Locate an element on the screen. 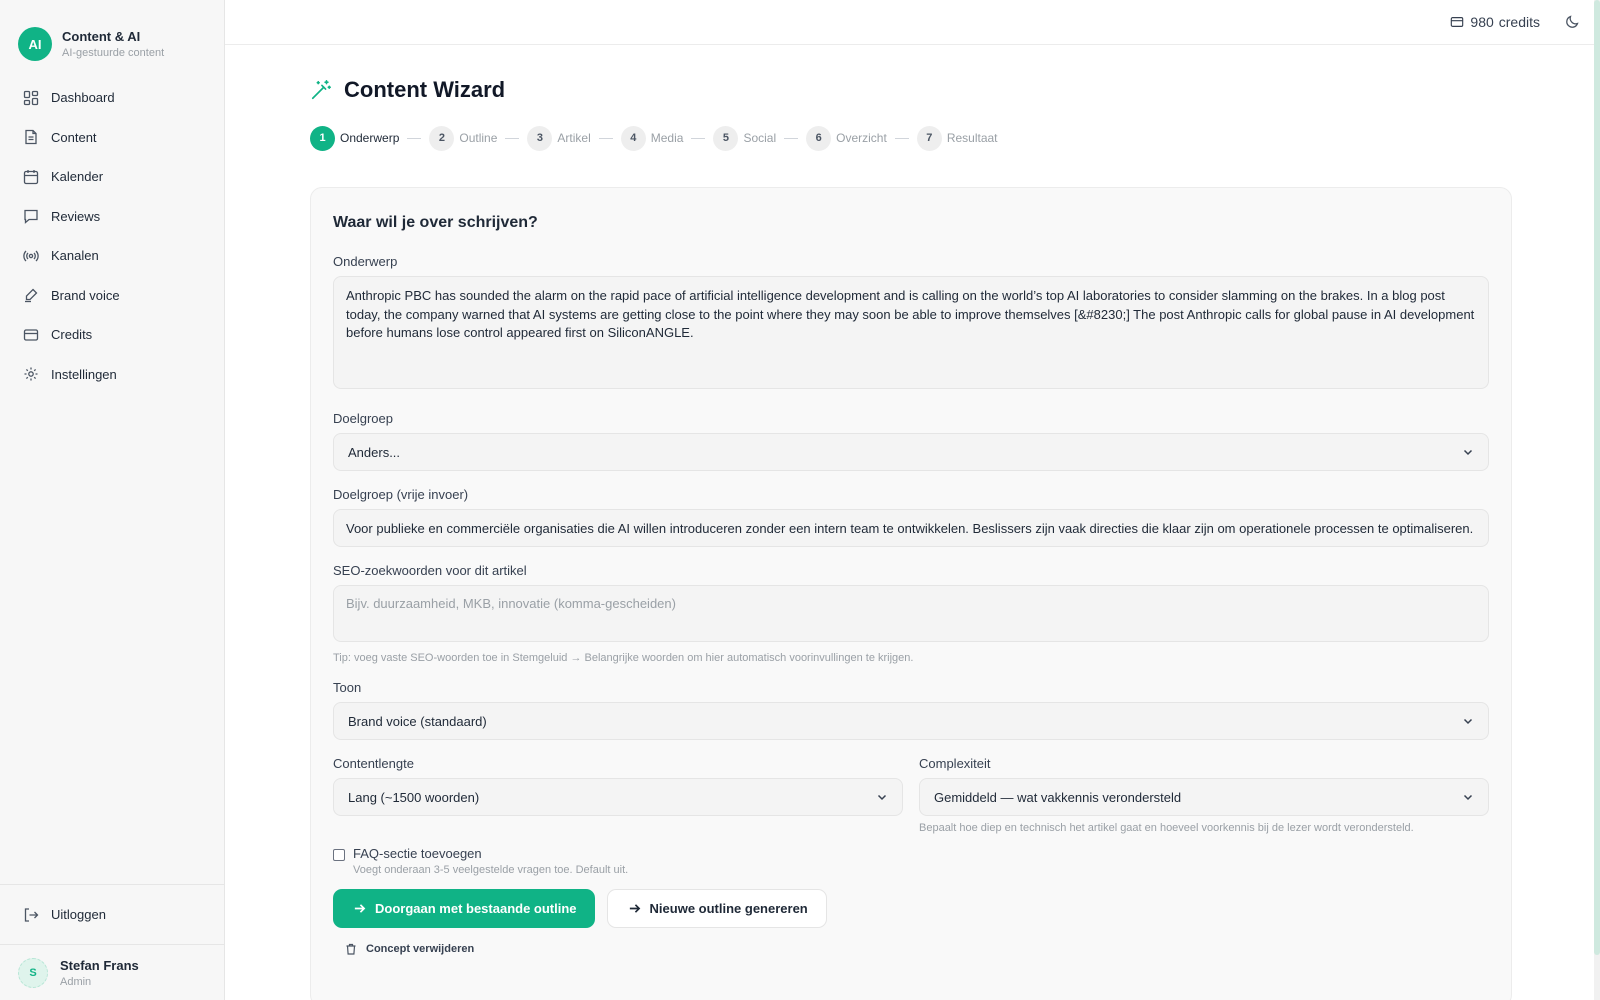  complexity-label: Complexiteit is located at coordinates (955, 763).